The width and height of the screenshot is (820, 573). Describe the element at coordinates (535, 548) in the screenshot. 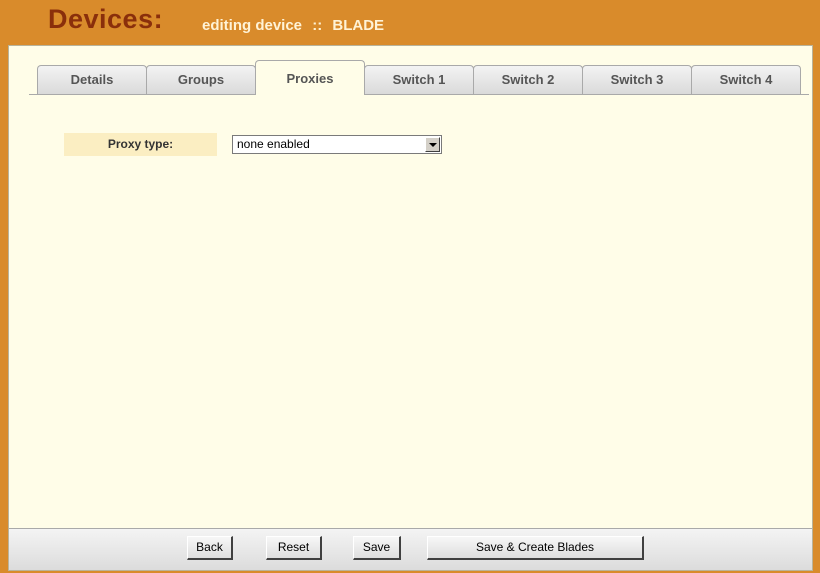

I see `save-create-blades-button: Save & Create Blades` at that location.